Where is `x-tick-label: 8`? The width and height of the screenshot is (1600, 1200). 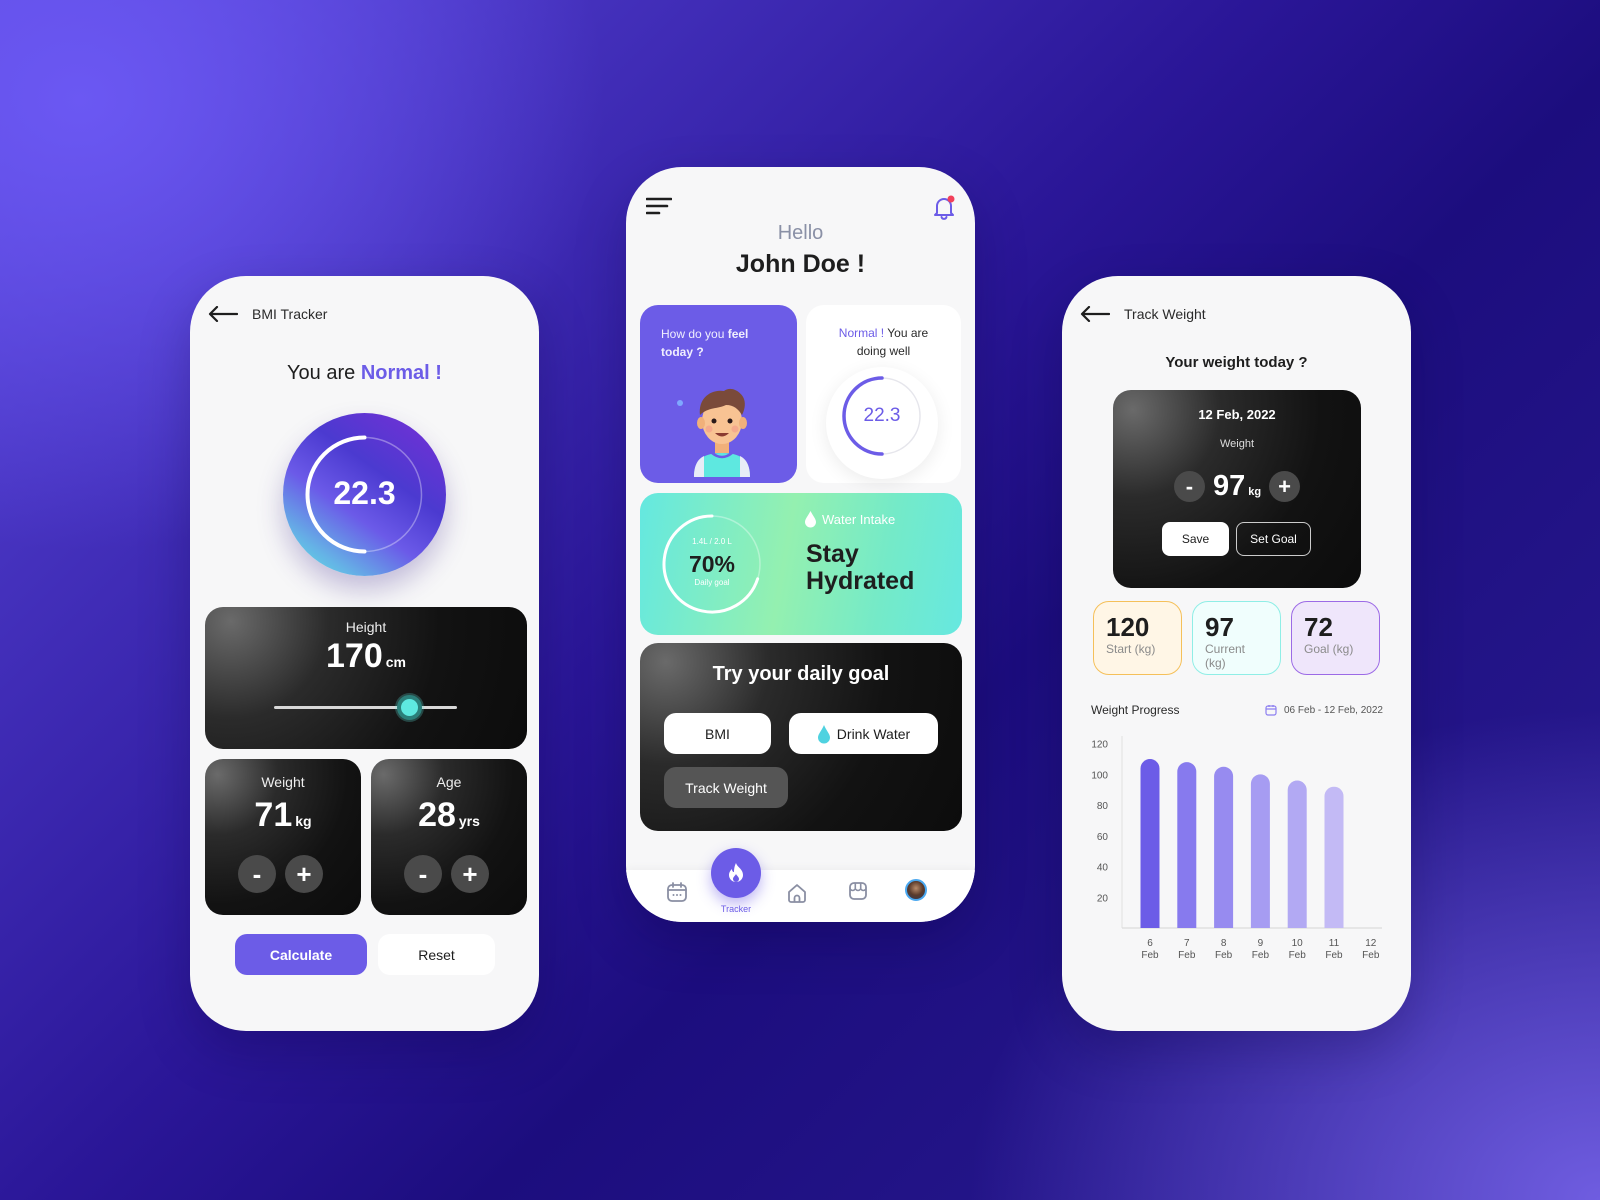 x-tick-label: 8 is located at coordinates (1224, 943).